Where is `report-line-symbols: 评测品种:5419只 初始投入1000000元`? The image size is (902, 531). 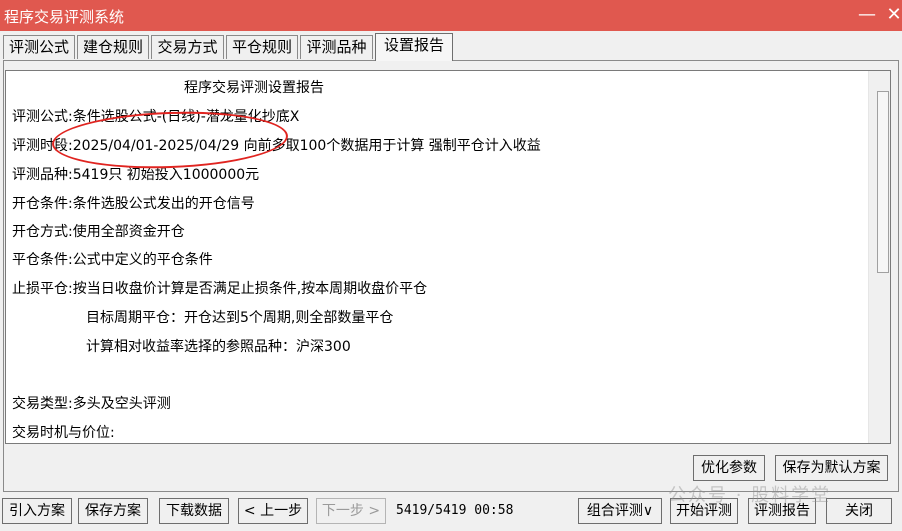 report-line-symbols: 评测品种:5419只 初始投入1000000元 is located at coordinates (135, 174).